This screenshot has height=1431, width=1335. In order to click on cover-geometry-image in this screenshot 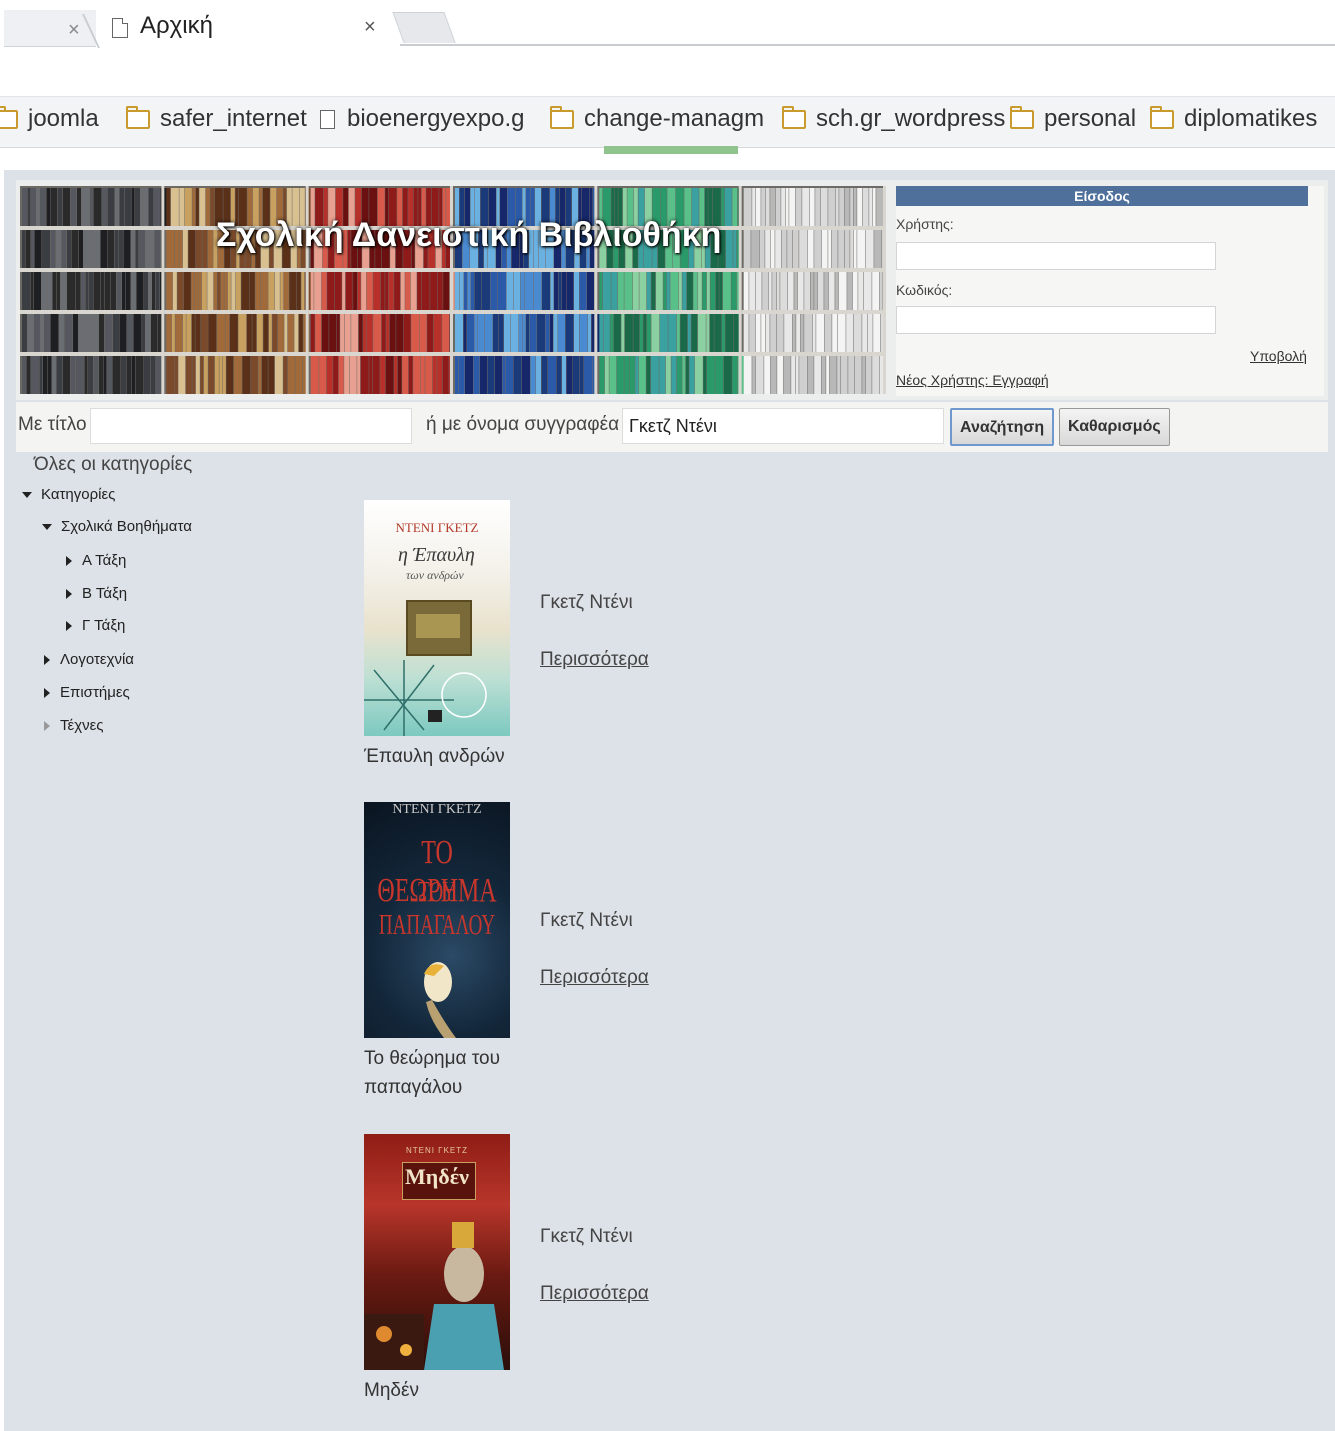, I will do `click(425, 698)`.